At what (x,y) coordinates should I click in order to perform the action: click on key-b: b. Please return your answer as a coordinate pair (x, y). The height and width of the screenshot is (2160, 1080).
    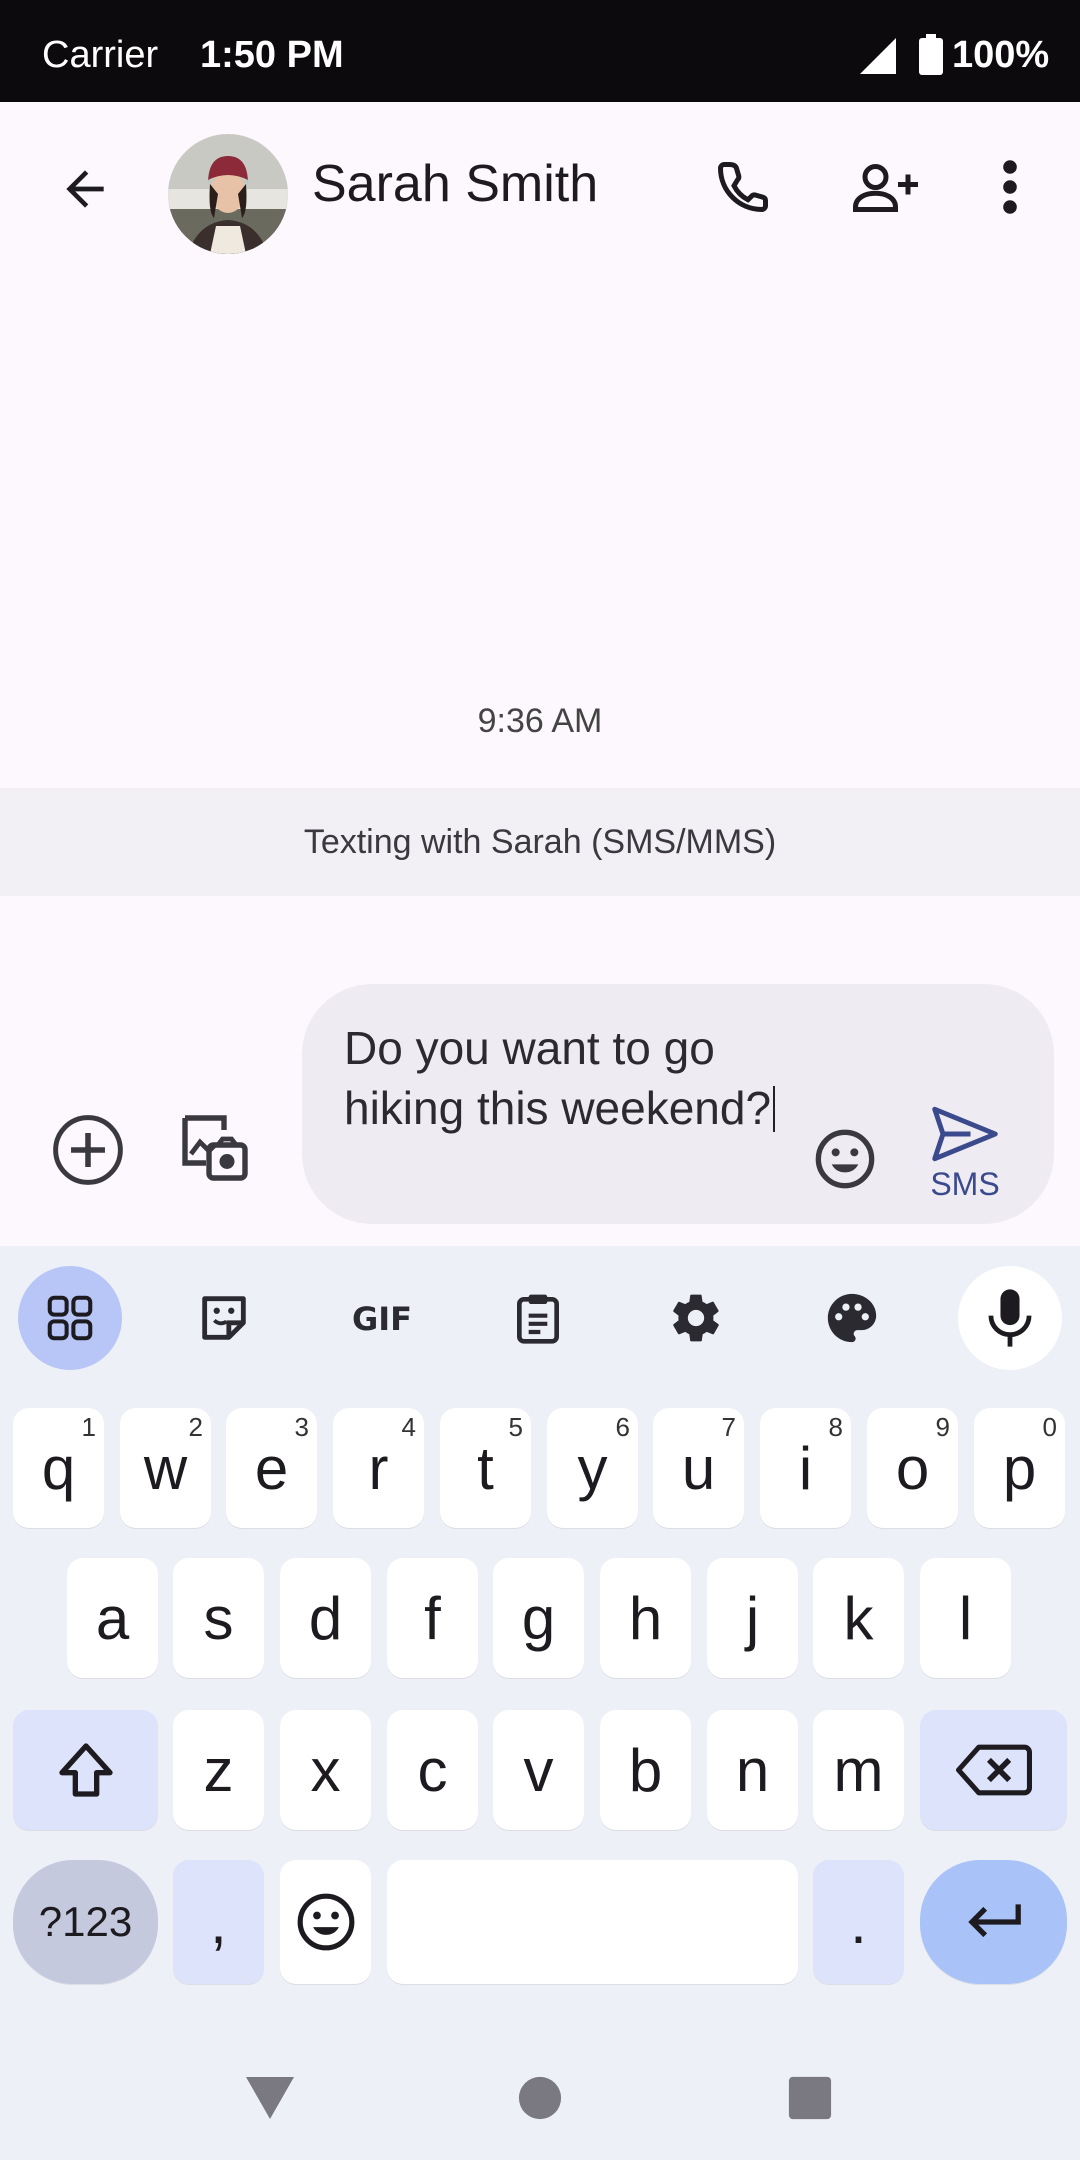
    Looking at the image, I should click on (645, 1770).